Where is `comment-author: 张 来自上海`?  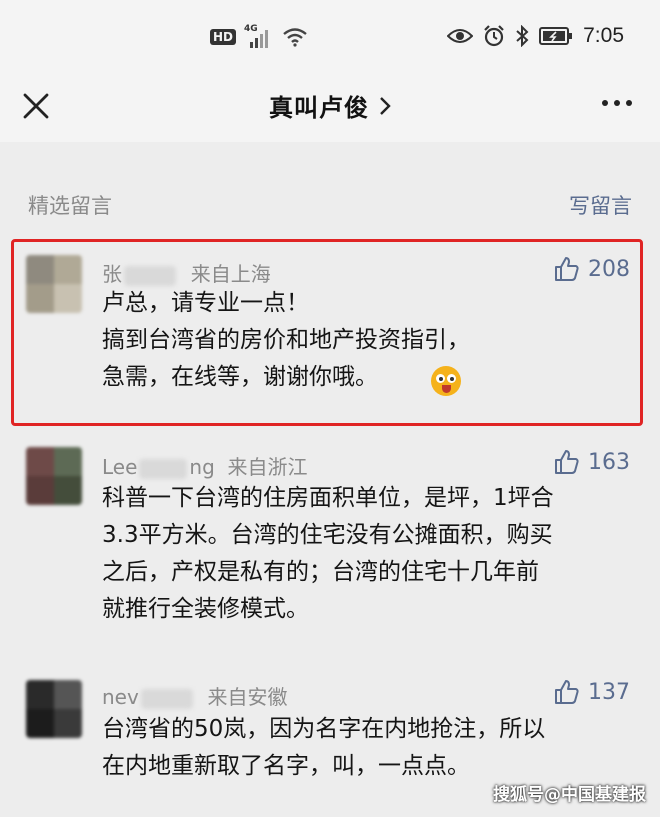 comment-author: 张 来自上海 is located at coordinates (186, 272).